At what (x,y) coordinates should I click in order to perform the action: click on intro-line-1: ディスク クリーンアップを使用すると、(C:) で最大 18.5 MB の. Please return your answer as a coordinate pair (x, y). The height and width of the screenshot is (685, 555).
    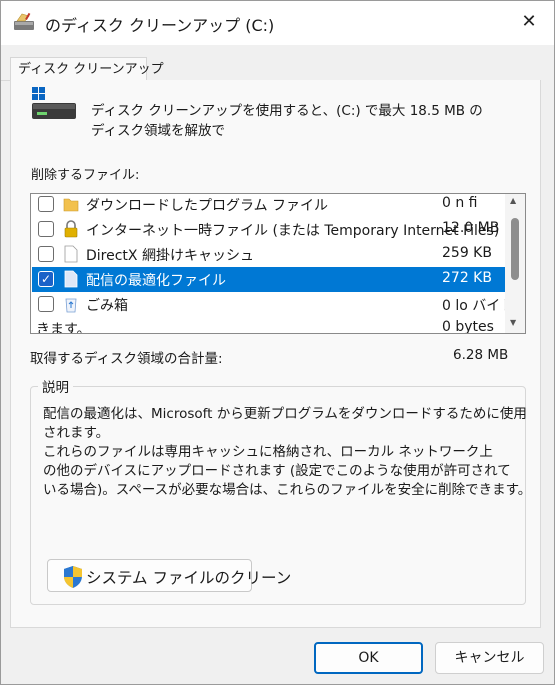
    Looking at the image, I should click on (287, 111).